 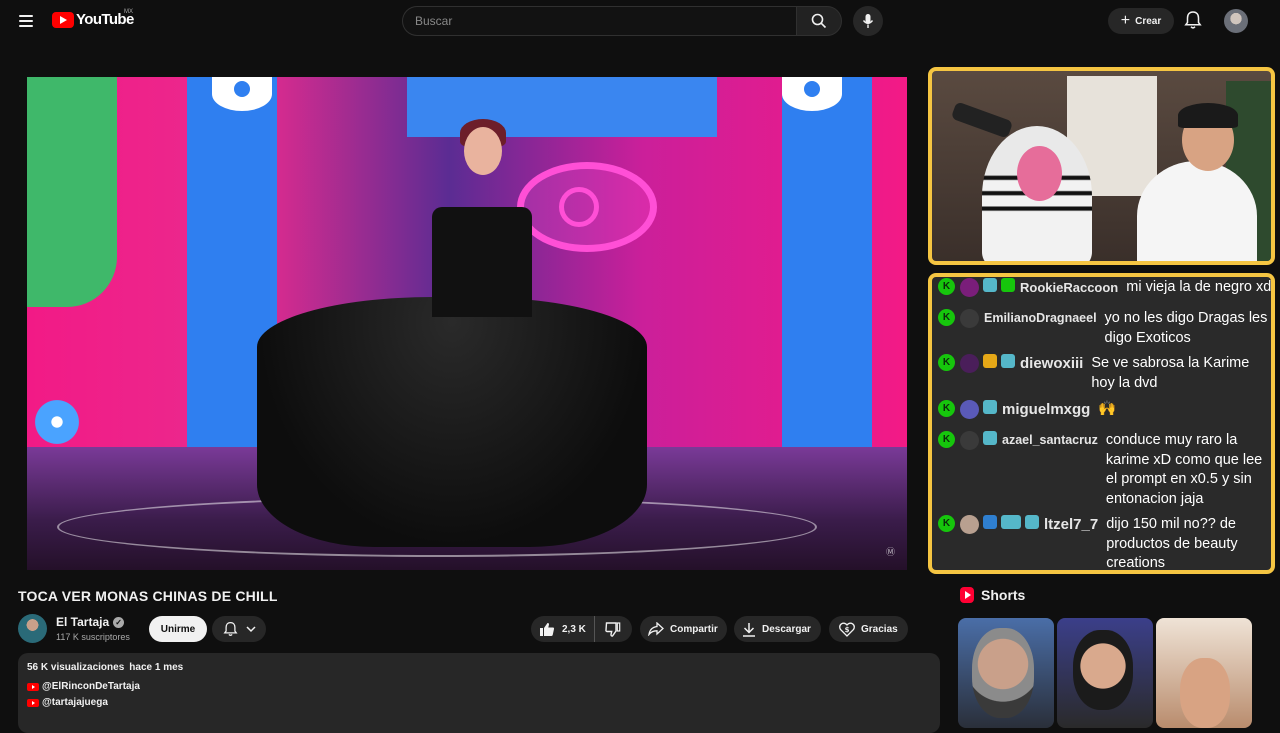 What do you see at coordinates (1125, 20) in the screenshot?
I see `plus-icon: +` at bounding box center [1125, 20].